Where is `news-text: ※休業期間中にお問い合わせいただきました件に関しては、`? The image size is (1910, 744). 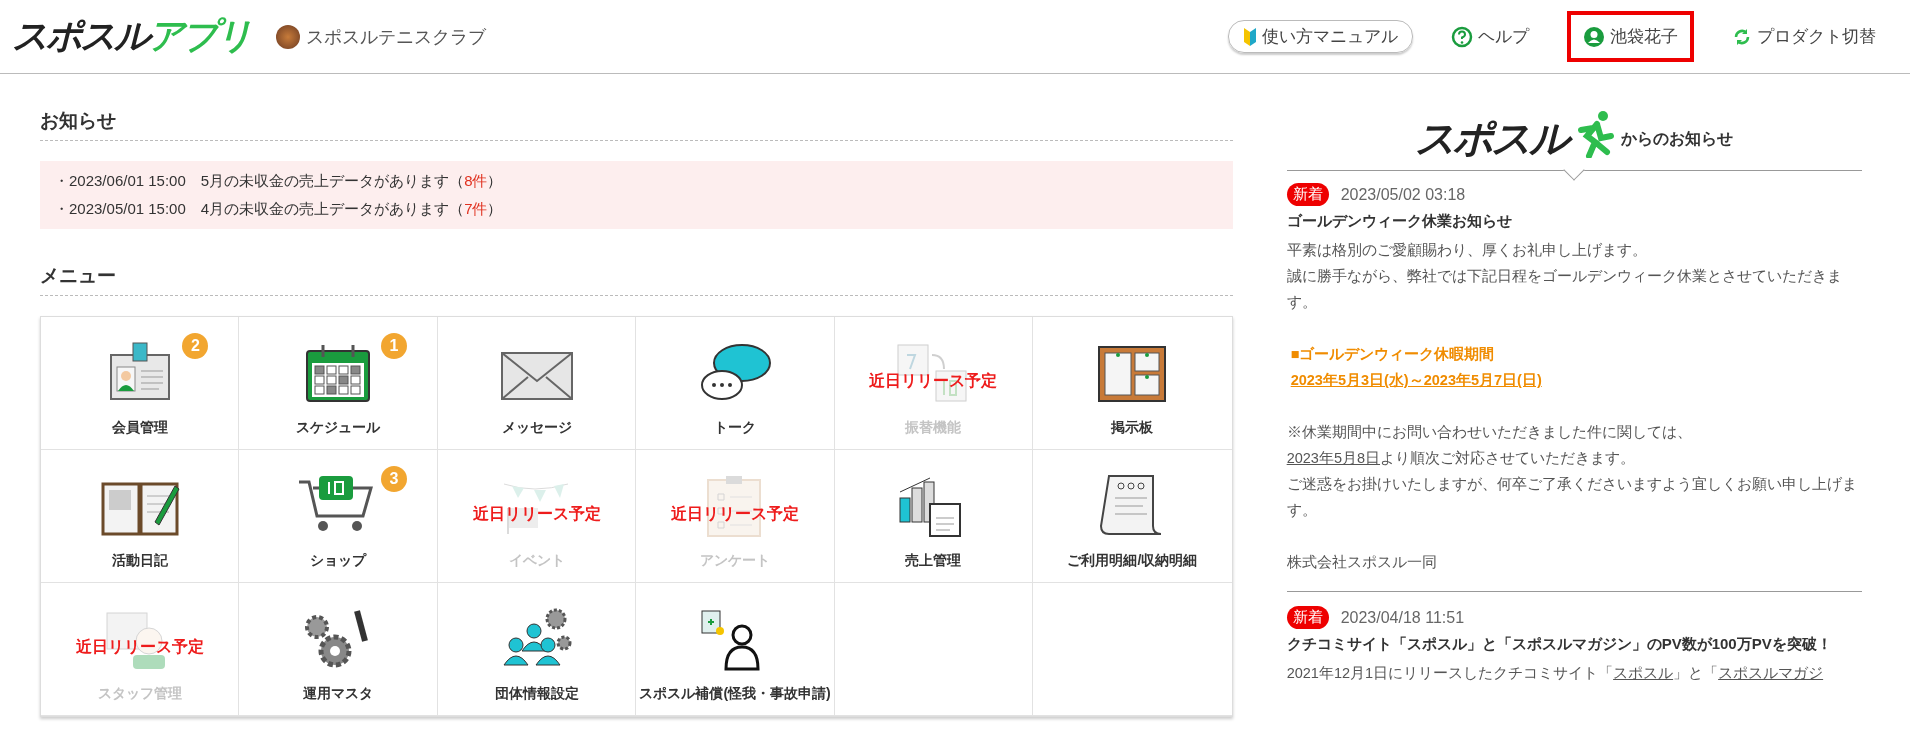
news-text: ※休業期間中にお問い合わせいただきました件に関しては、 is located at coordinates (1489, 432).